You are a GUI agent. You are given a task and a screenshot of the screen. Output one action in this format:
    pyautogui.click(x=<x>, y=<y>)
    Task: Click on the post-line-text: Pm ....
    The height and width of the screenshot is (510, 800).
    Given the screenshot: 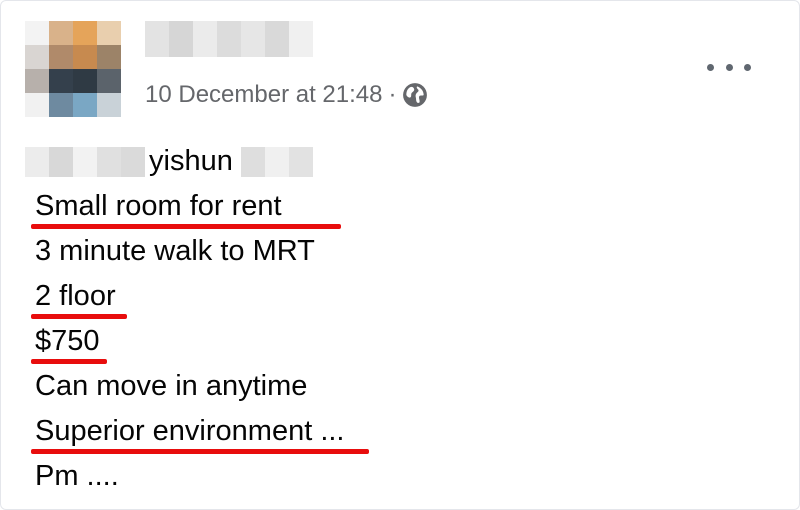 What is the action you would take?
    pyautogui.click(x=77, y=476)
    